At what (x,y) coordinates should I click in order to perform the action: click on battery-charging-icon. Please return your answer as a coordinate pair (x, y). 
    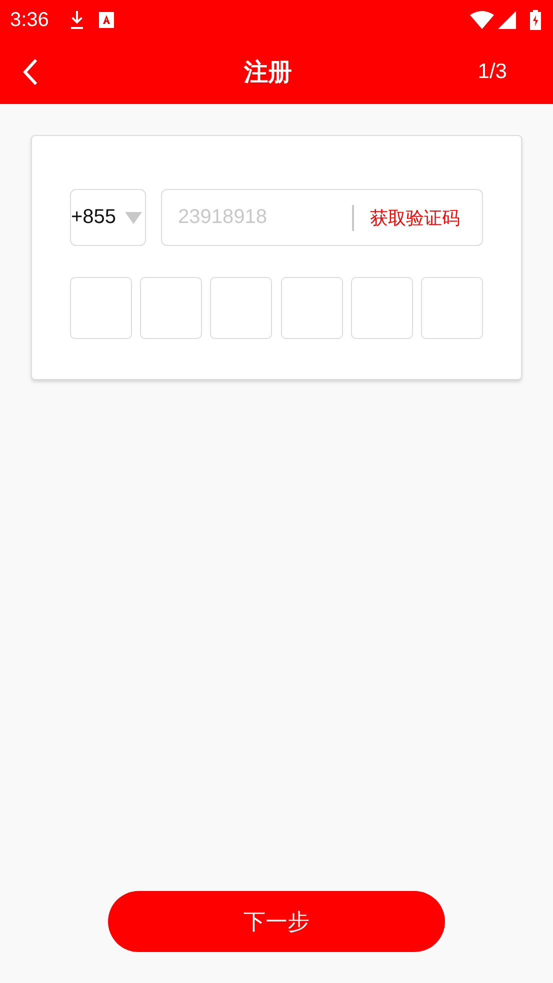
    Looking at the image, I should click on (535, 20).